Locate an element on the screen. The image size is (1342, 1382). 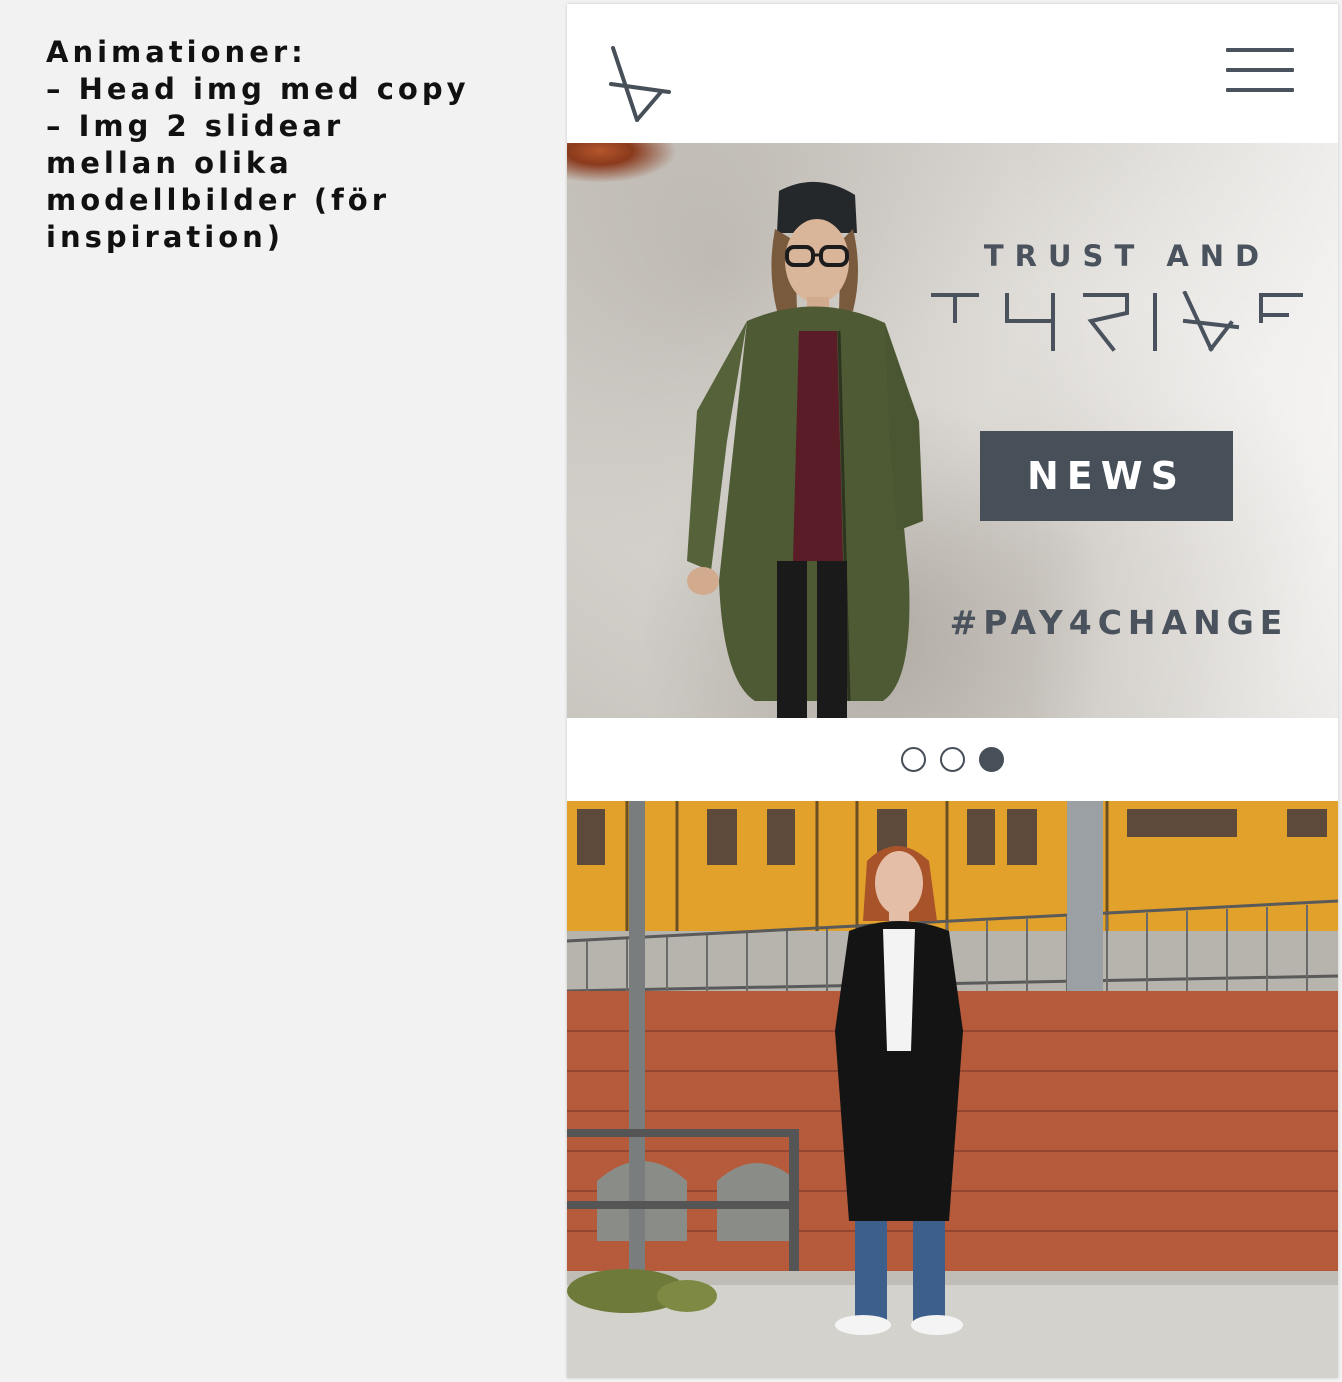
thrive-wordmark-icon is located at coordinates (1117, 321).